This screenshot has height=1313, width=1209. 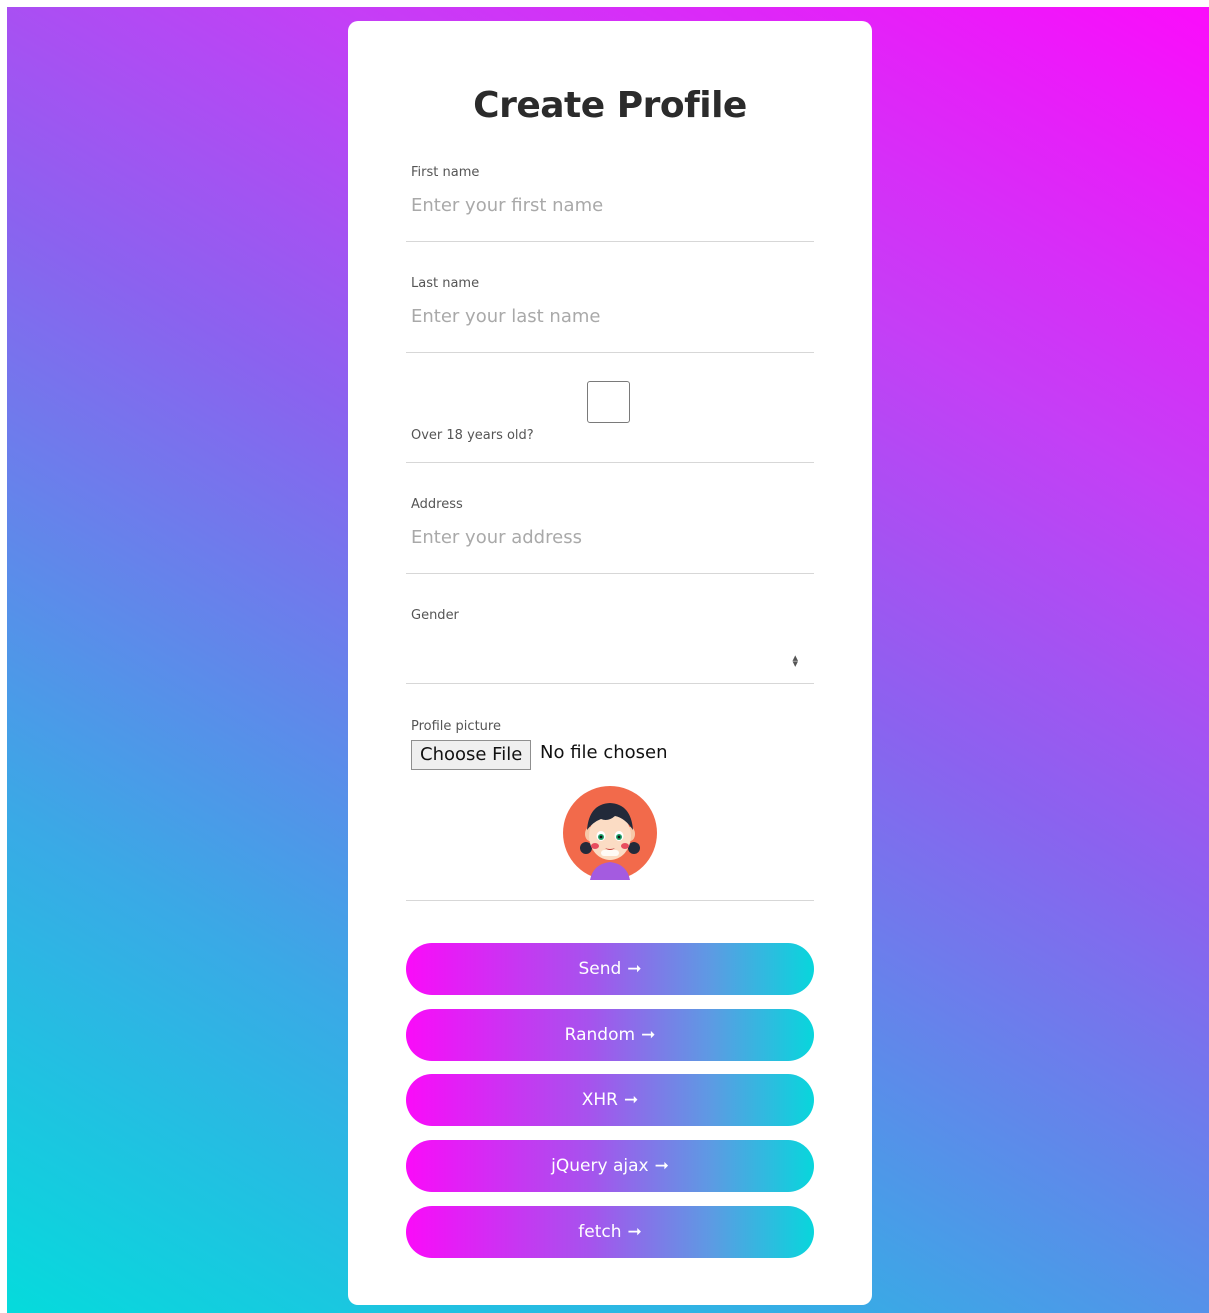 I want to click on over-18-checkbox, so click(x=608, y=402).